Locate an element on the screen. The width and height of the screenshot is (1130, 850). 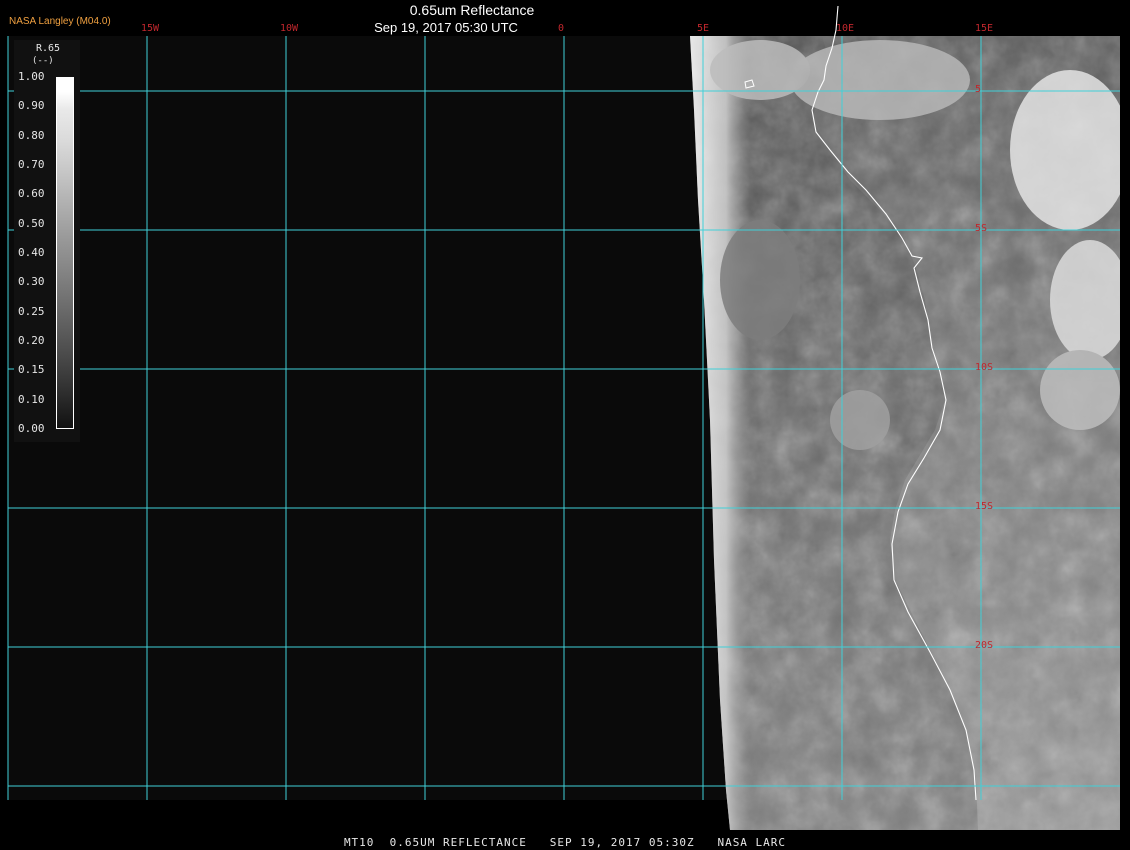
longitude-label: 5E is located at coordinates (703, 28).